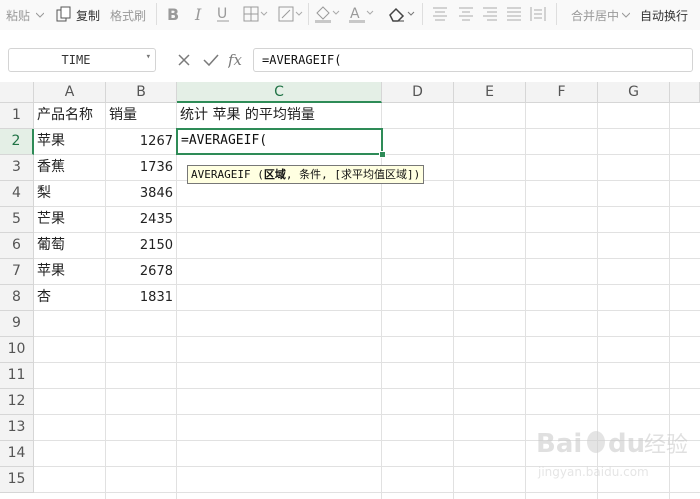 The height and width of the screenshot is (499, 700). Describe the element at coordinates (17, 376) in the screenshot. I see `row-header-11: 11` at that location.